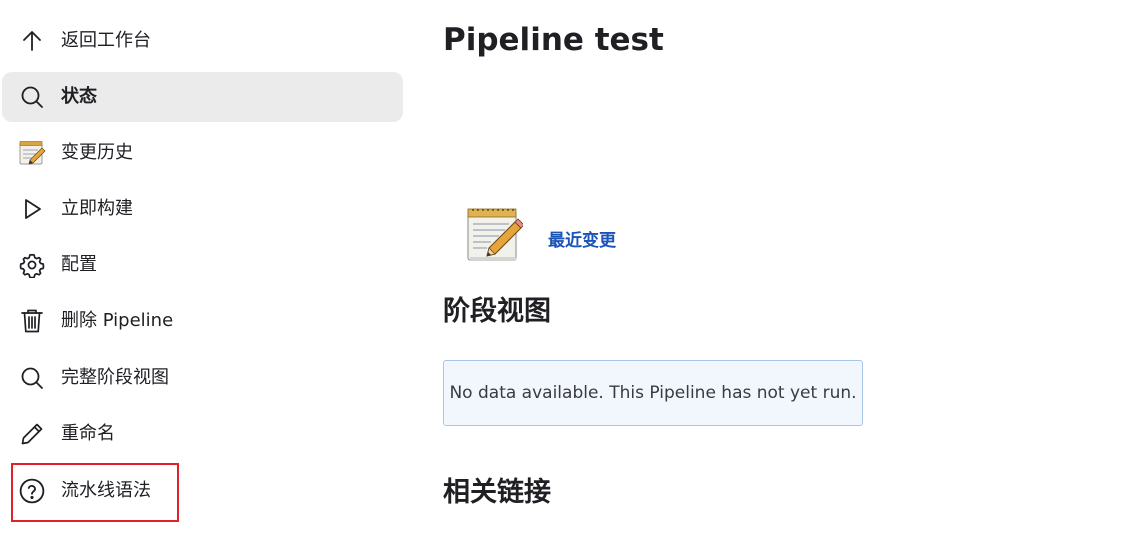  What do you see at coordinates (202, 265) in the screenshot?
I see `sidebar-item-configure: 配置` at bounding box center [202, 265].